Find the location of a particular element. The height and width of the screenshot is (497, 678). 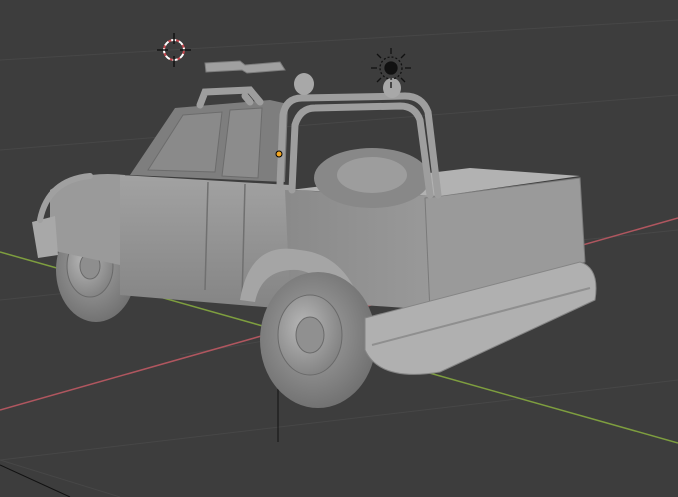

sun-light-icon is located at coordinates (391, 68).